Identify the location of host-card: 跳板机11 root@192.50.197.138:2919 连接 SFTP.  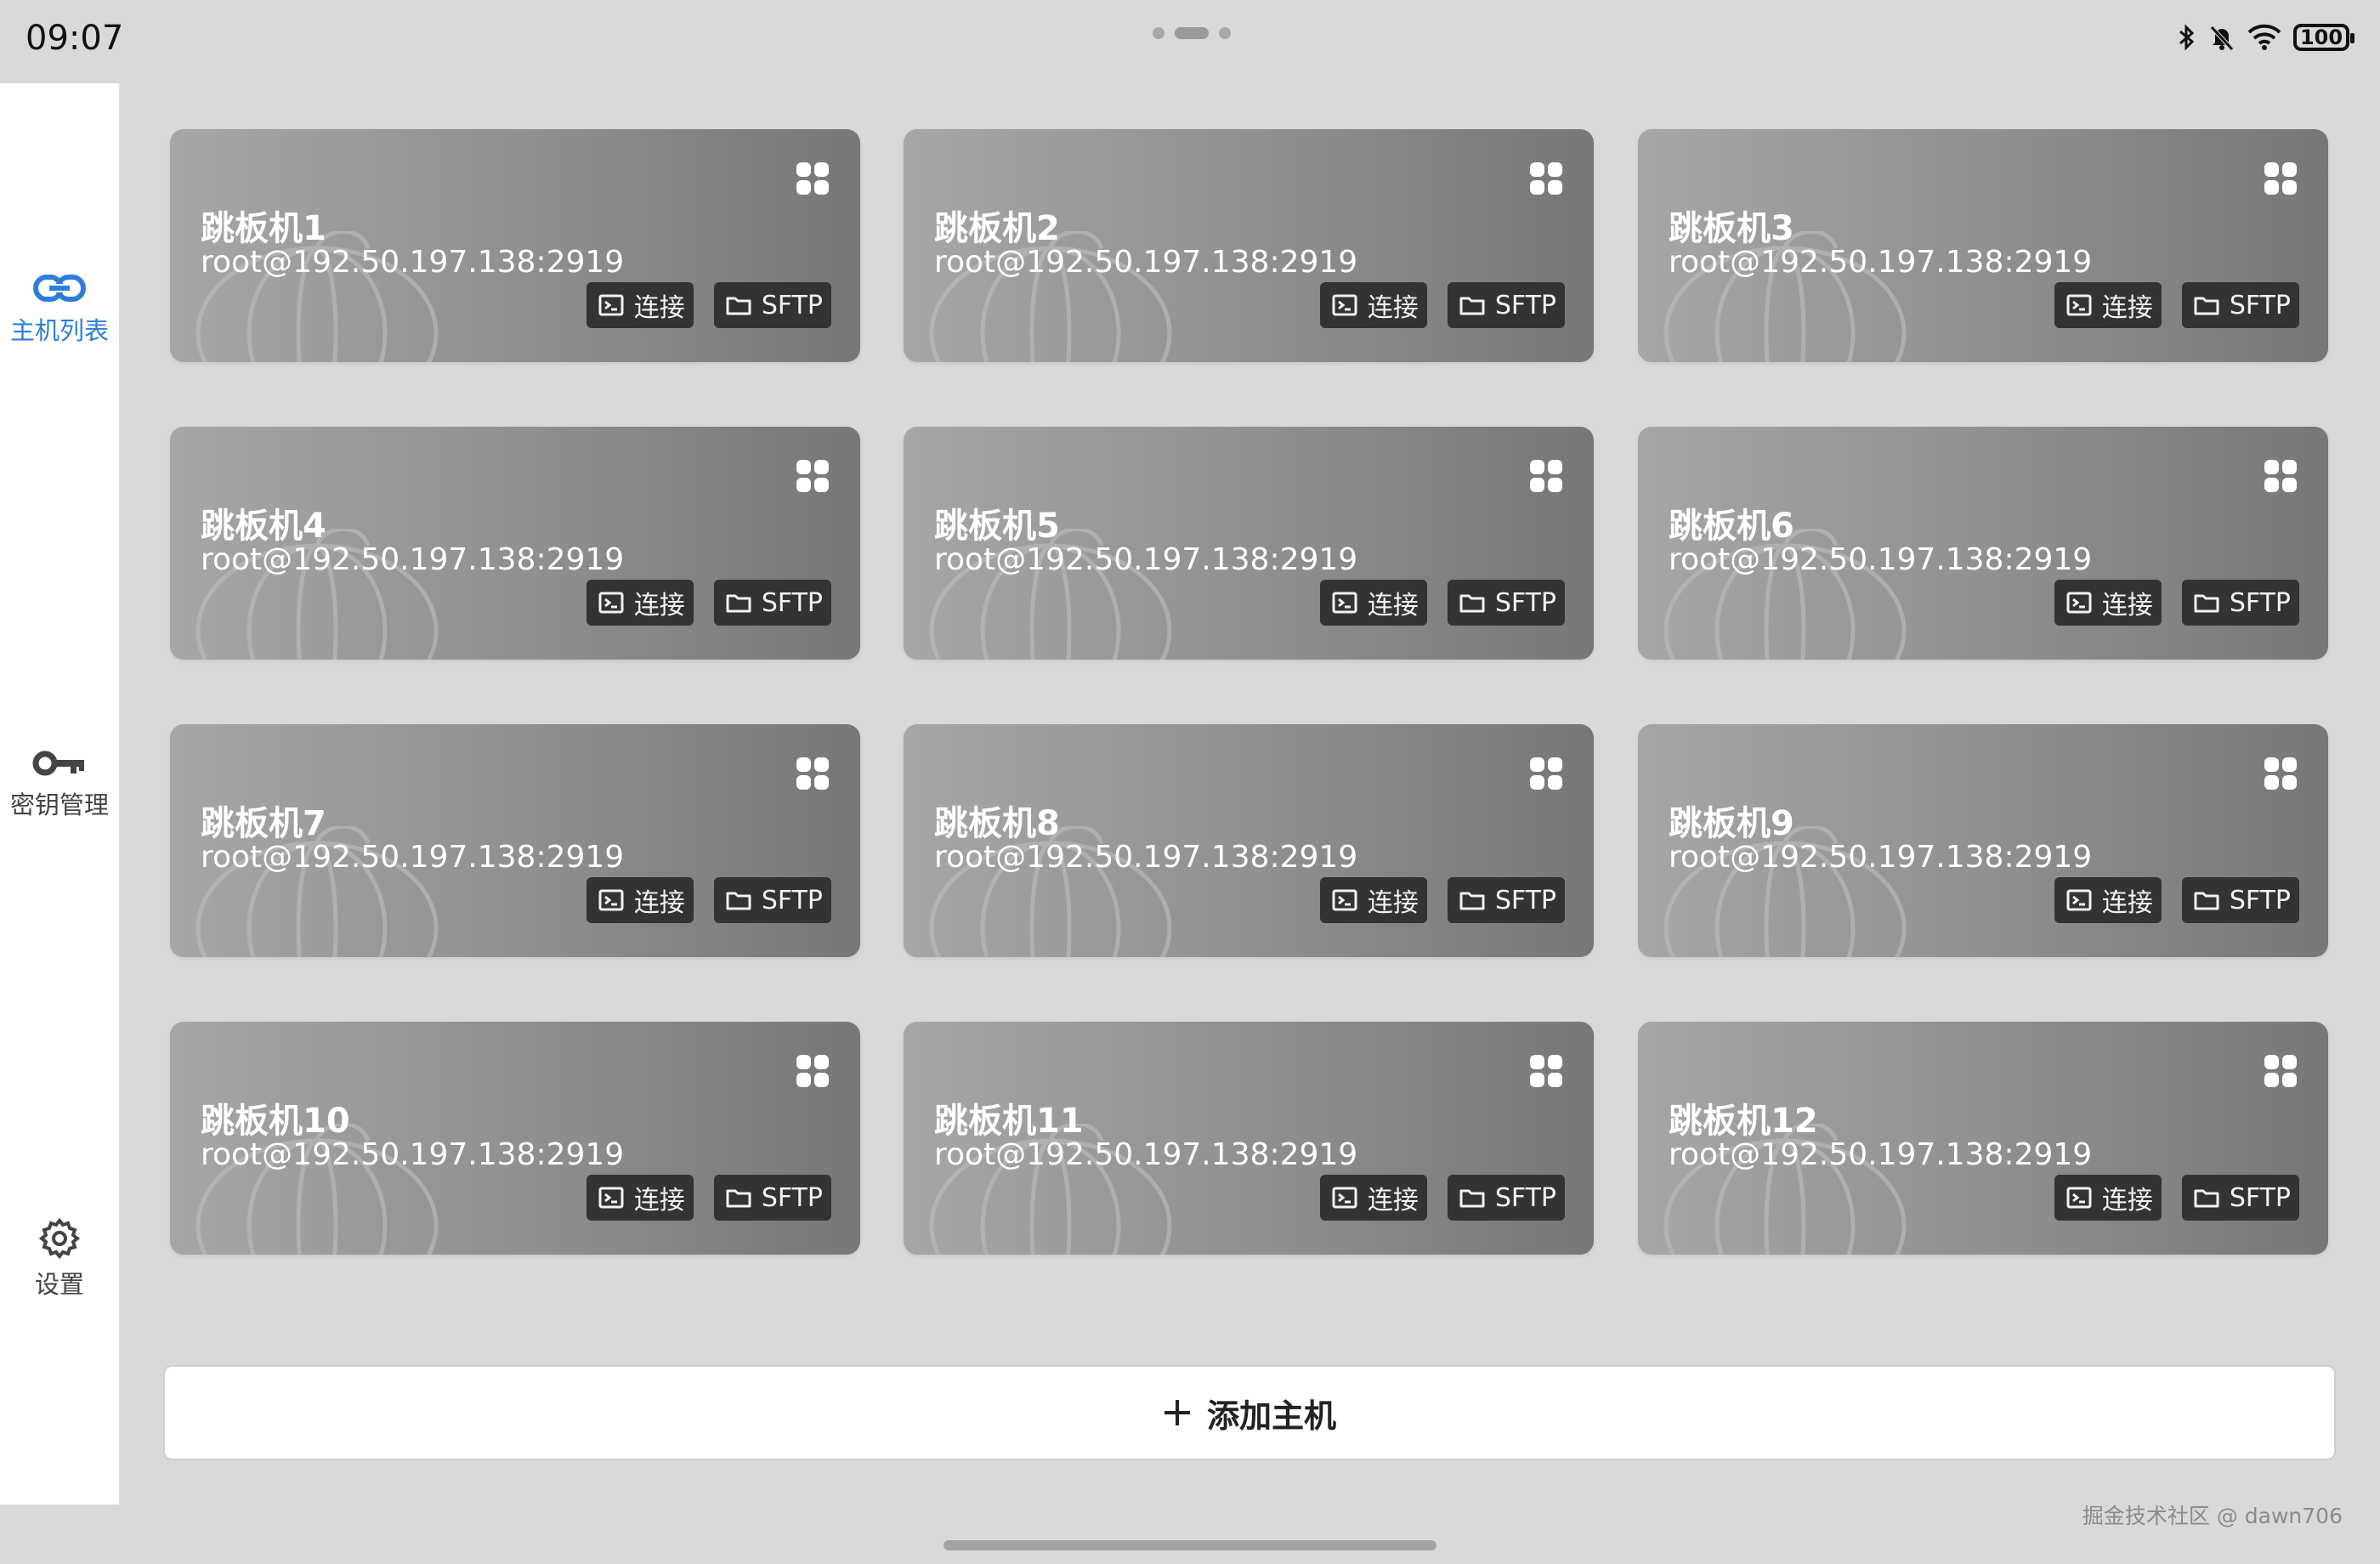
(1249, 1138).